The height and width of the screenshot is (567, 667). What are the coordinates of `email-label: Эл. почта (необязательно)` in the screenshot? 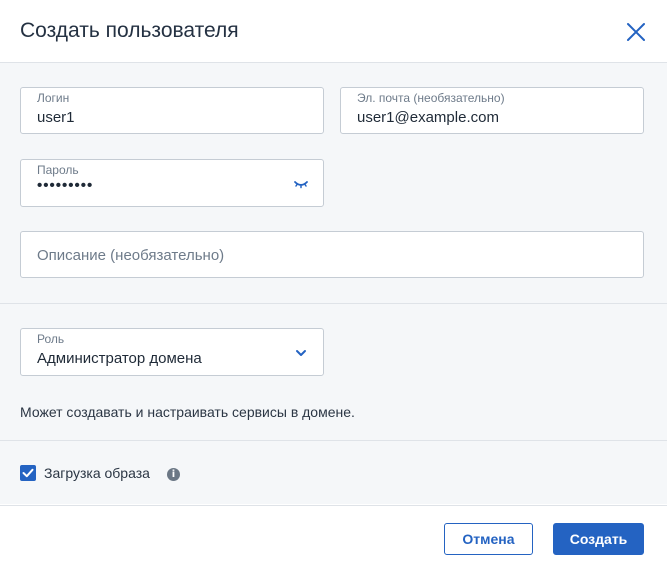 It's located at (431, 98).